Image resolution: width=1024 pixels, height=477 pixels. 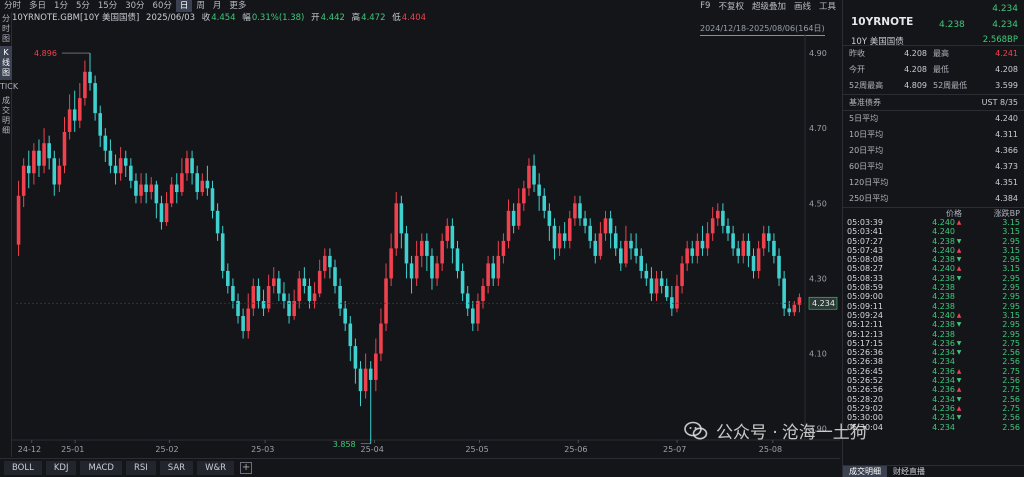 I want to click on tick-price: 4.240, so click(x=943, y=222).